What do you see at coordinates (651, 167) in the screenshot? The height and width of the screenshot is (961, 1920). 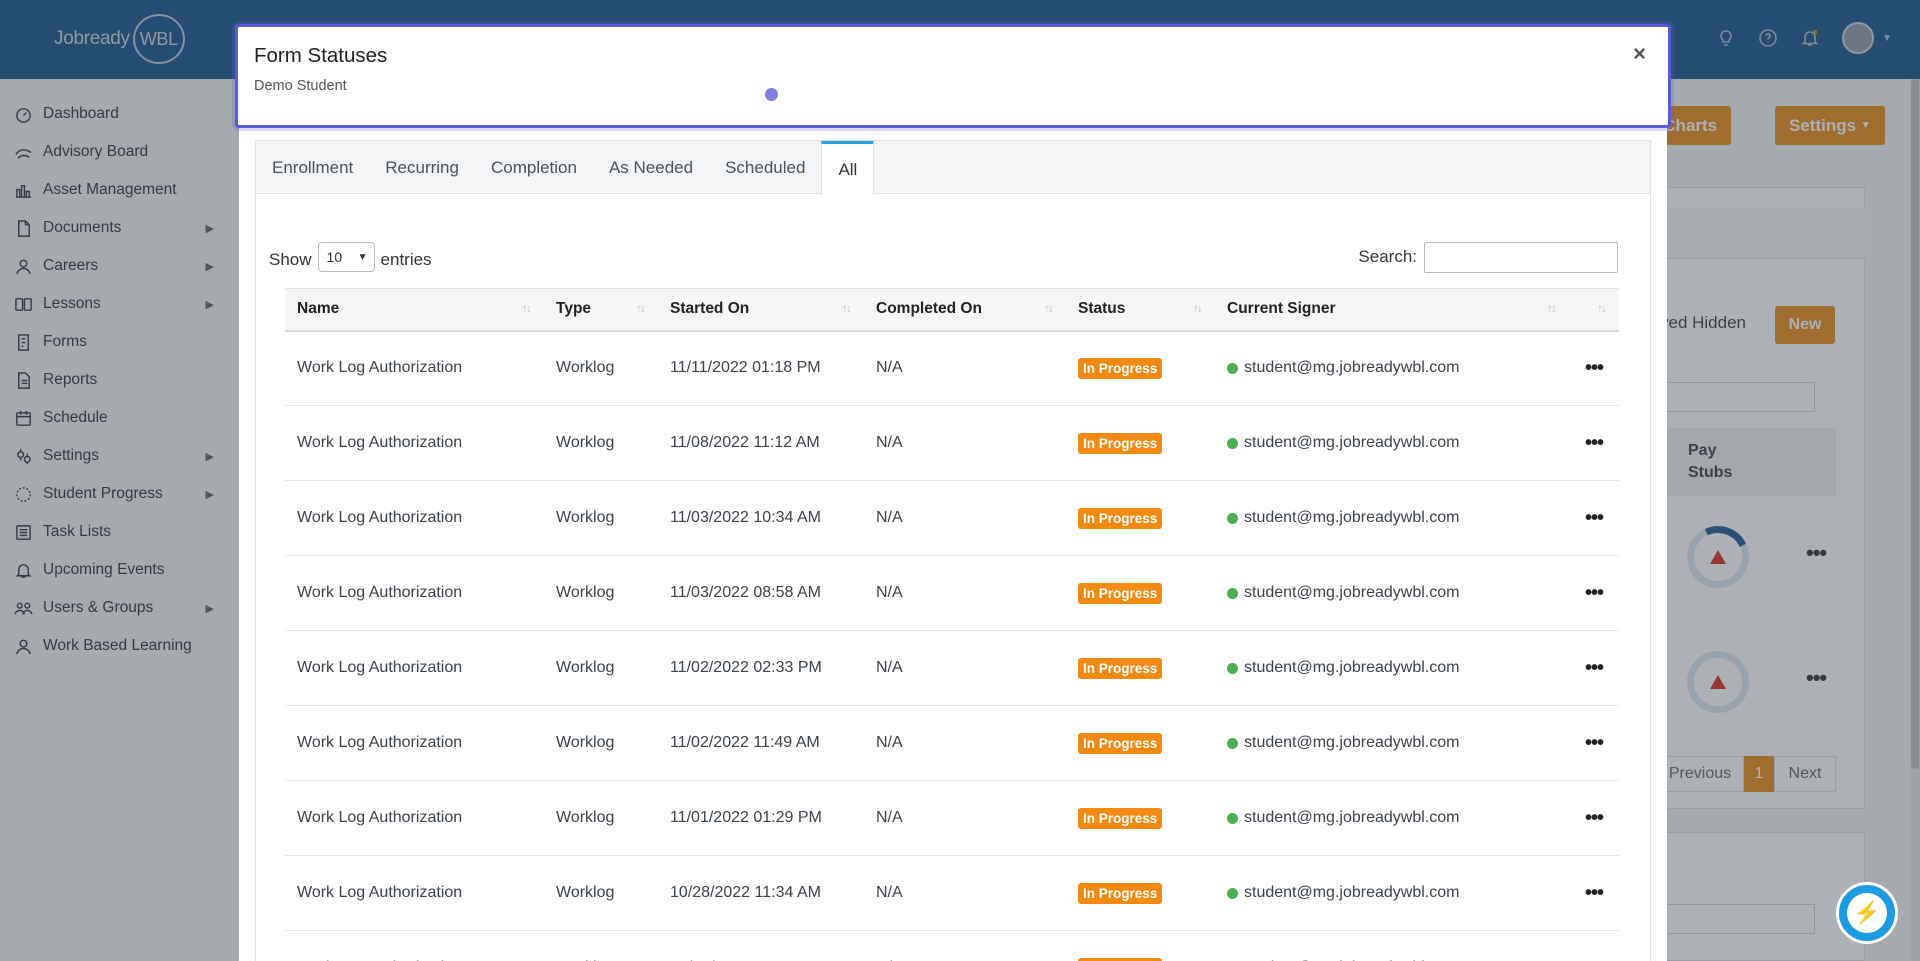 I see `tab-as-needed: As Needed` at bounding box center [651, 167].